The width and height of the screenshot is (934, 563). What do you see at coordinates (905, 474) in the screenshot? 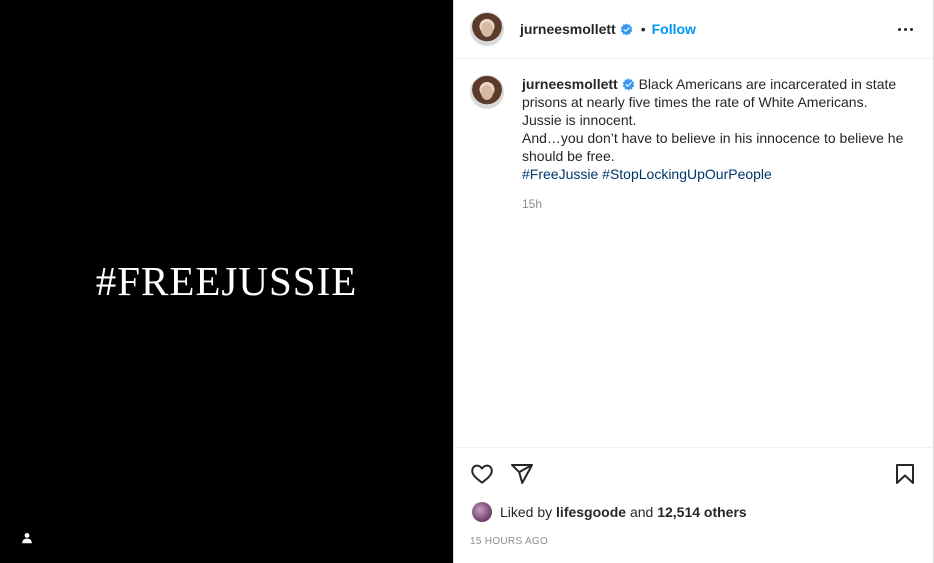
I see `bookmark-icon` at bounding box center [905, 474].